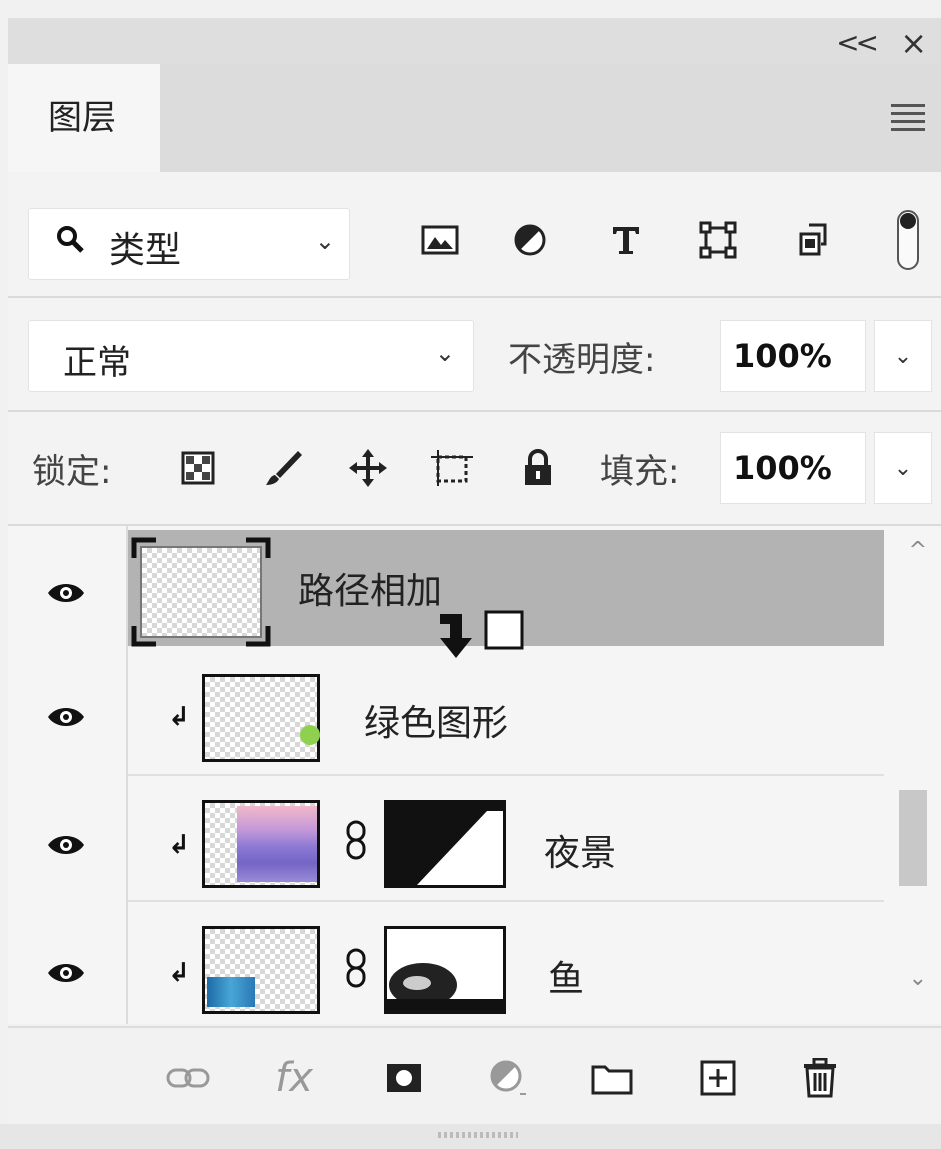  Describe the element at coordinates (612, 1078) in the screenshot. I see `new-group-icon` at that location.